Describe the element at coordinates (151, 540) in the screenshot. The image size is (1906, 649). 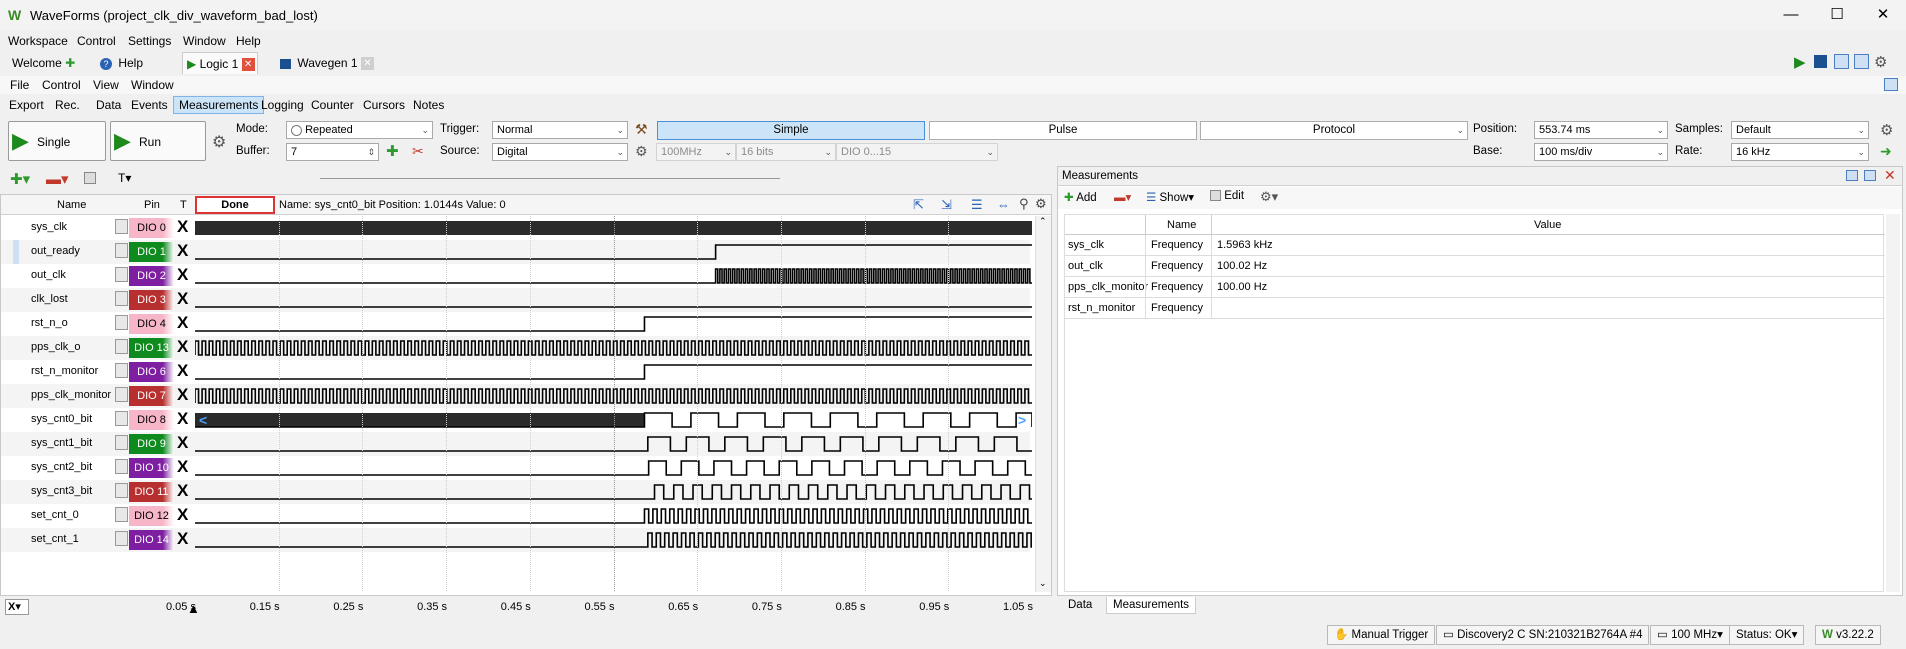
I see `channel-pin: DIO 14` at that location.